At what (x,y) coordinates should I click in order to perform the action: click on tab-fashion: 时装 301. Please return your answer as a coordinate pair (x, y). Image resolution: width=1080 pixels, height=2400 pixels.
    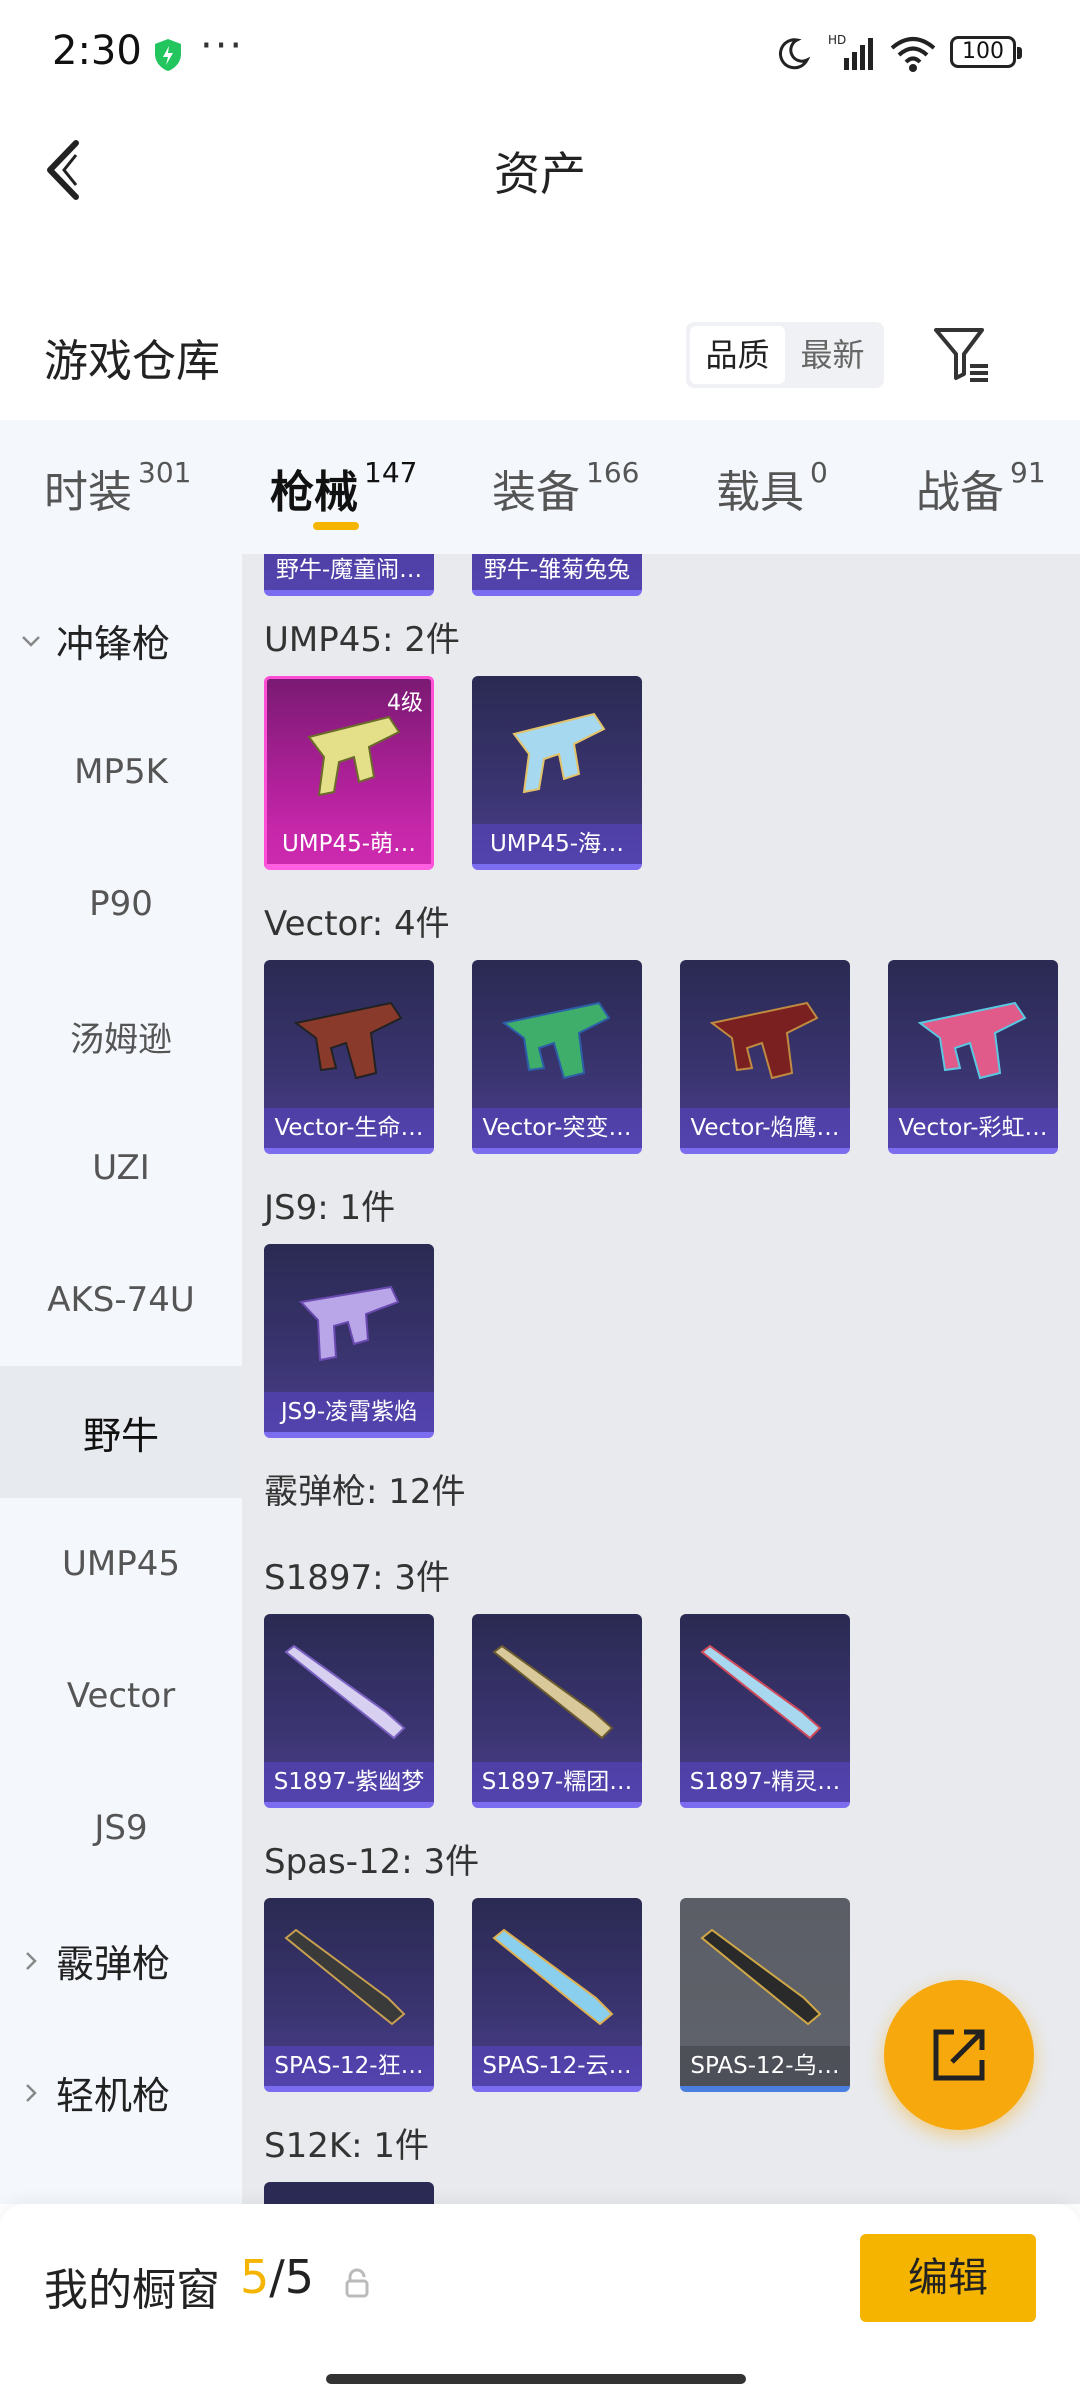
    Looking at the image, I should click on (117, 488).